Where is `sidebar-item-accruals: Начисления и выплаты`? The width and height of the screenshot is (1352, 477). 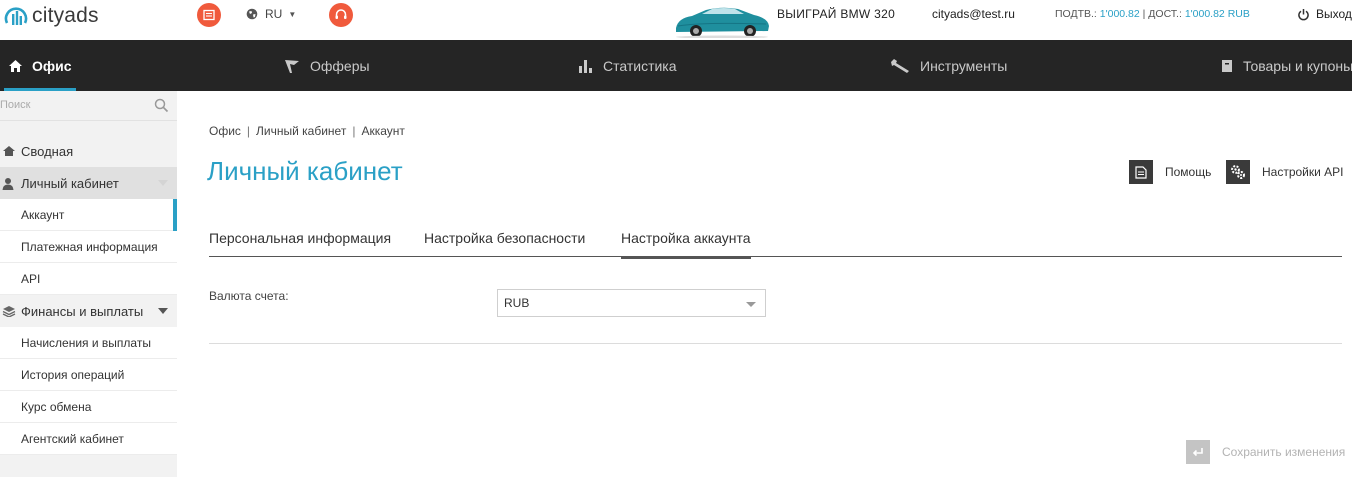
sidebar-item-accruals: Начисления и выплаты is located at coordinates (88, 343).